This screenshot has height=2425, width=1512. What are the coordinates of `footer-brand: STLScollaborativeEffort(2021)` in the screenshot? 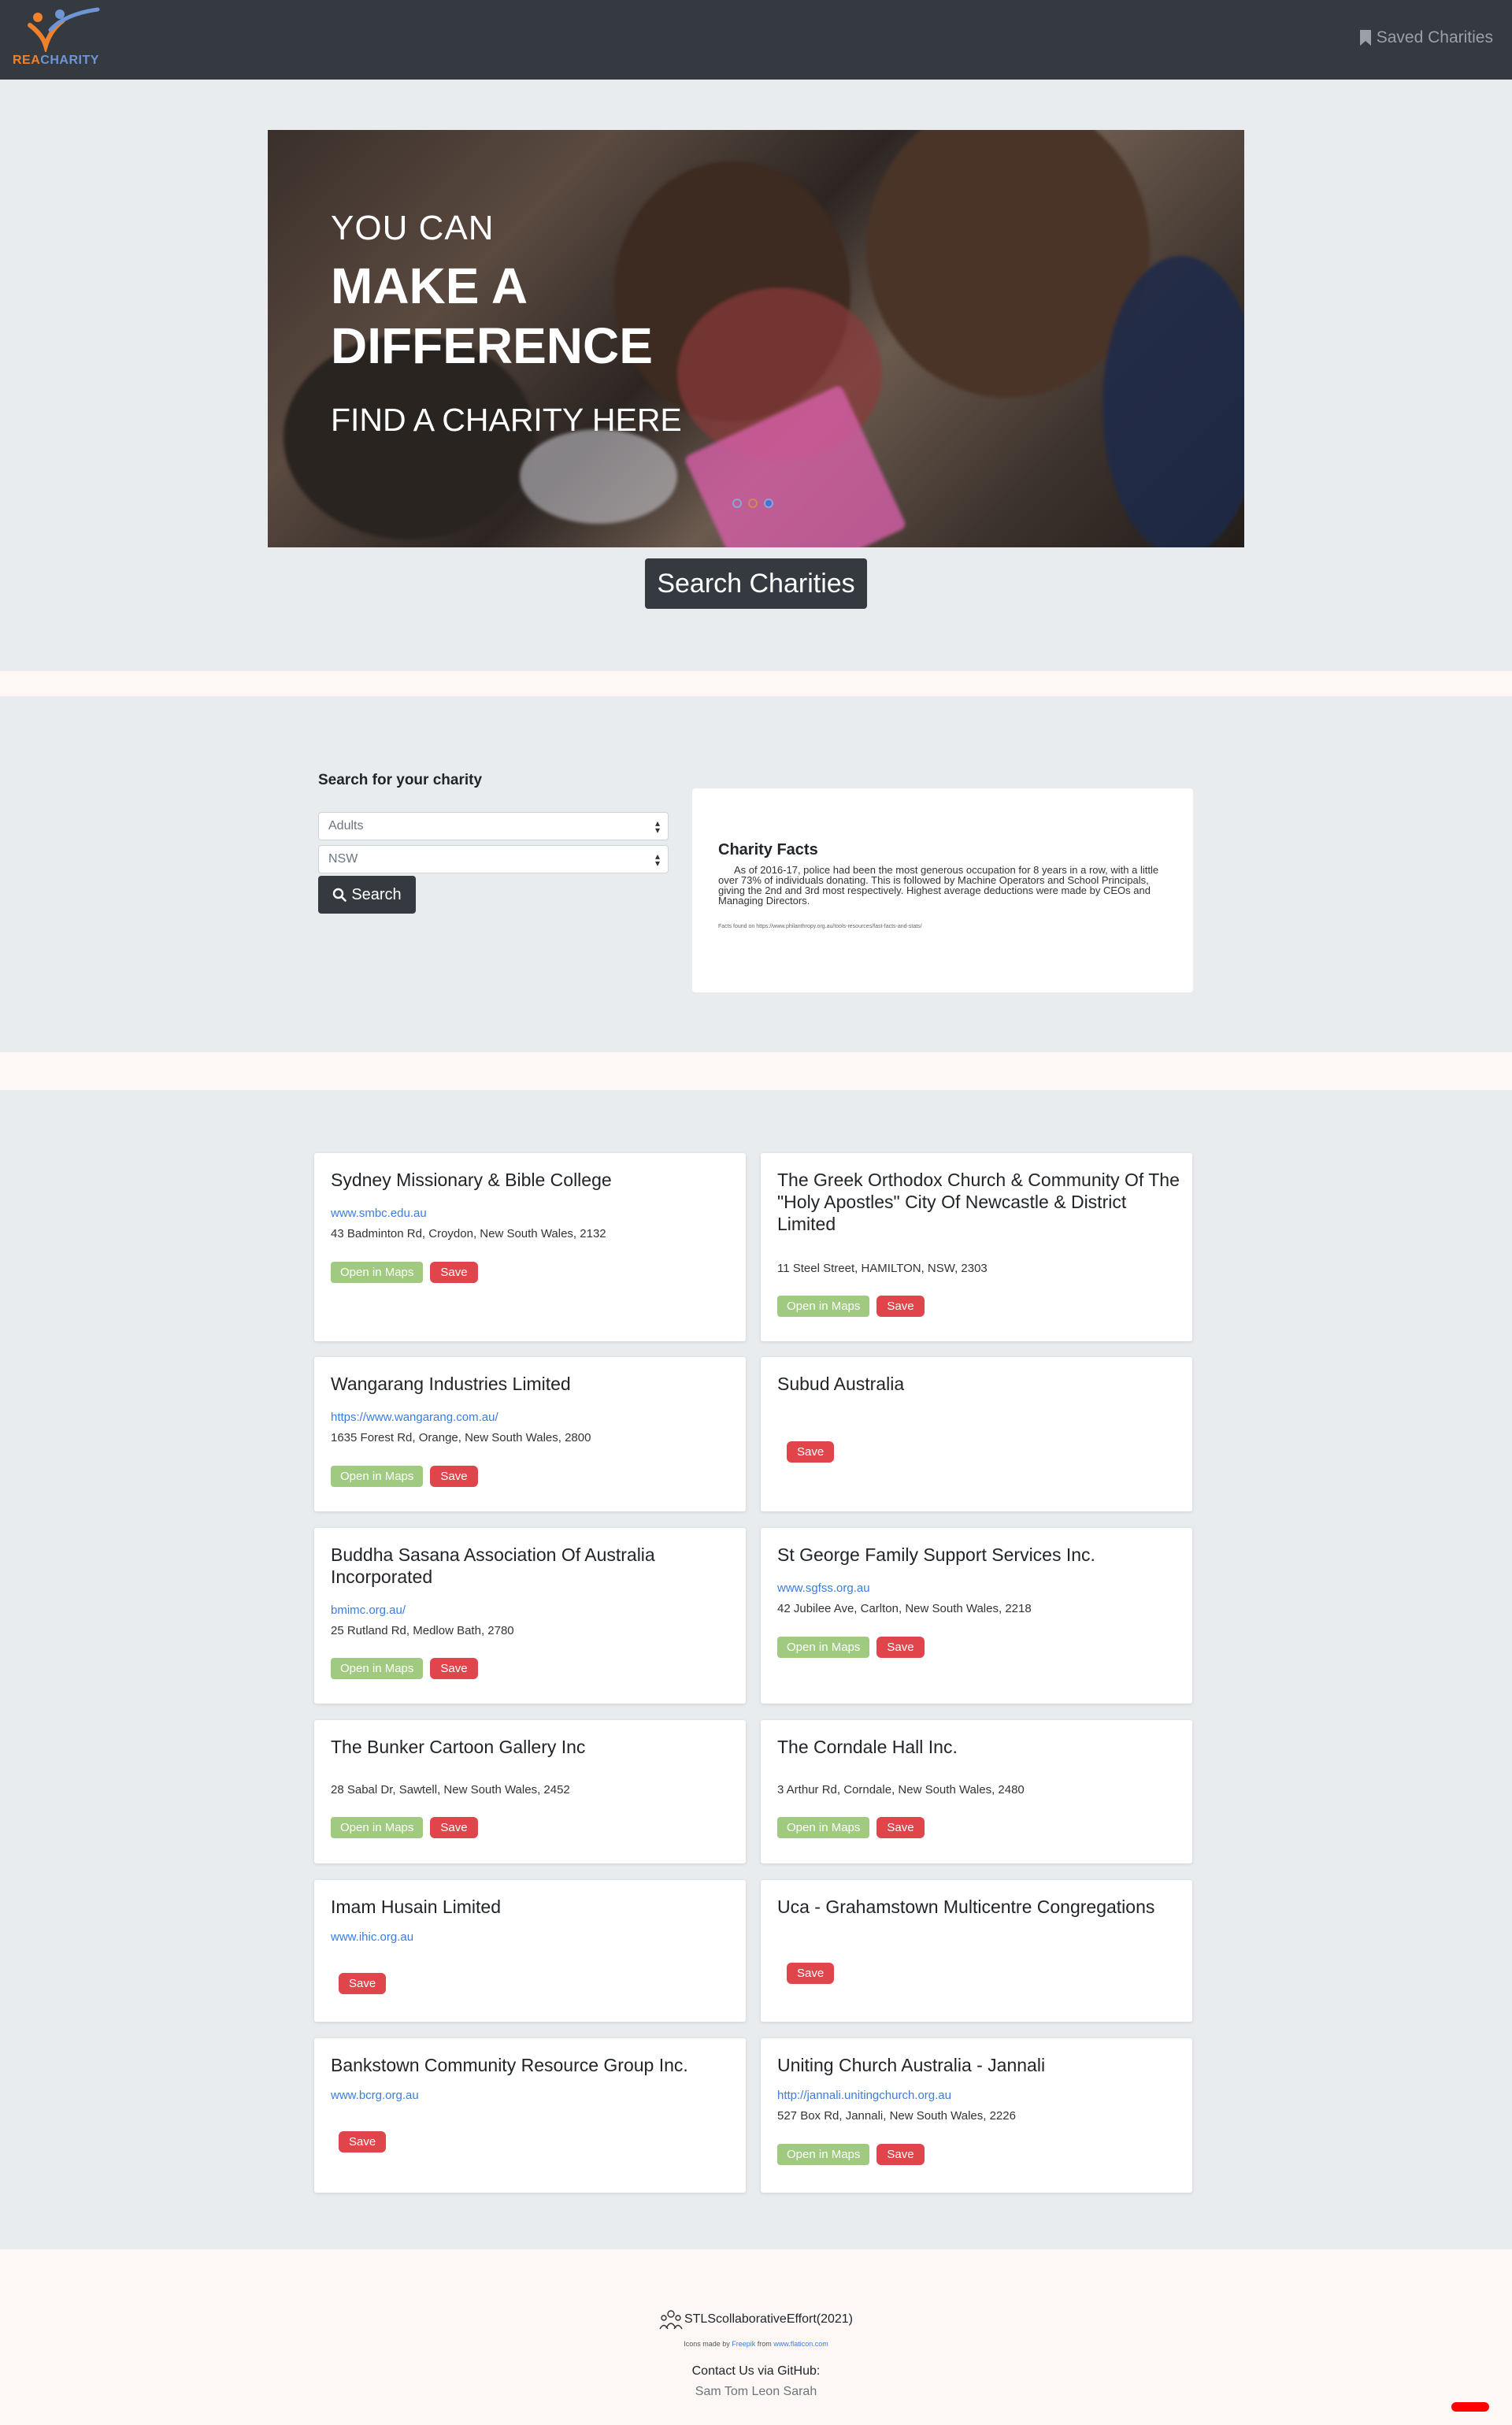 It's located at (756, 2319).